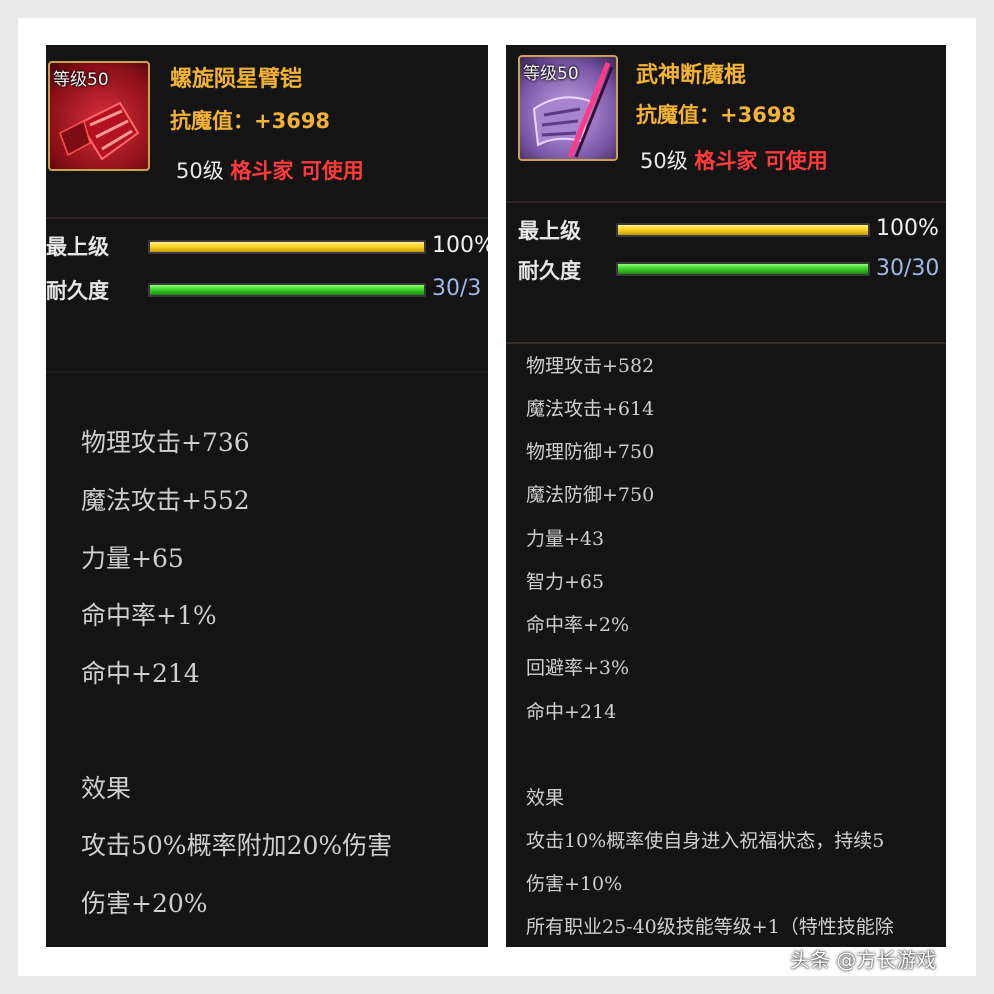  I want to click on stat-line: 魔法攻击+614, so click(590, 409).